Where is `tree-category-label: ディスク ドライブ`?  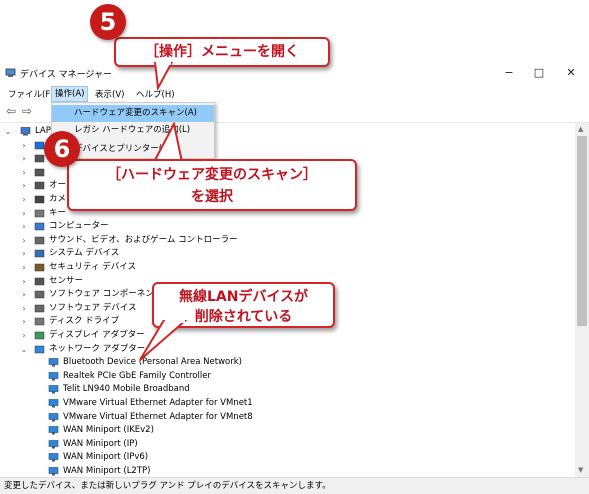 tree-category-label: ディスク ドライブ is located at coordinates (84, 321).